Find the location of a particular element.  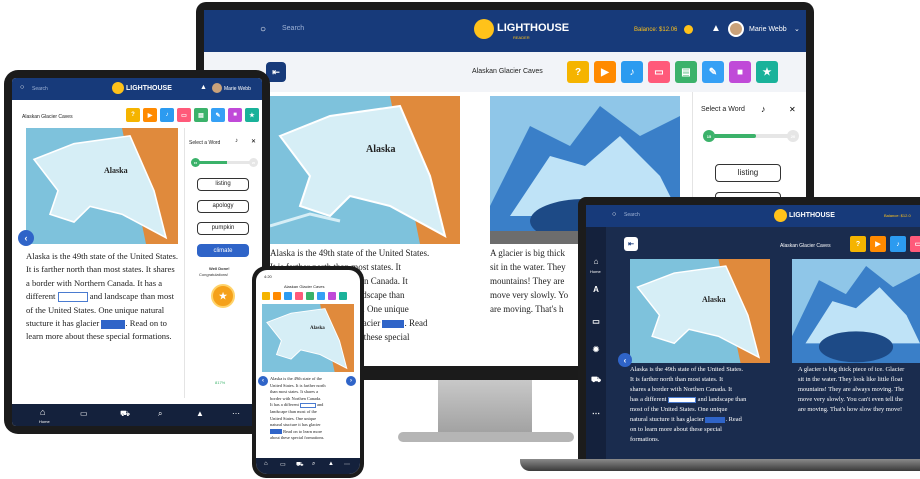

font-icon: A is located at coordinates (596, 289).